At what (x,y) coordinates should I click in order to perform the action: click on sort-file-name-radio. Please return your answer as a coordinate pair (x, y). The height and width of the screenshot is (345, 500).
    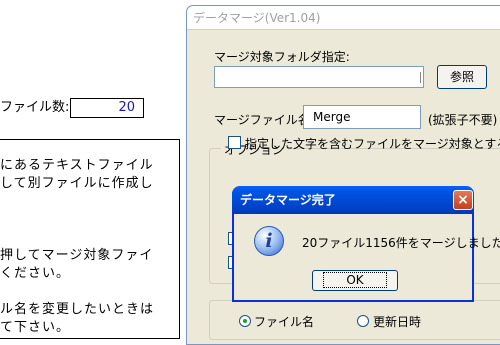
    Looking at the image, I should click on (245, 321).